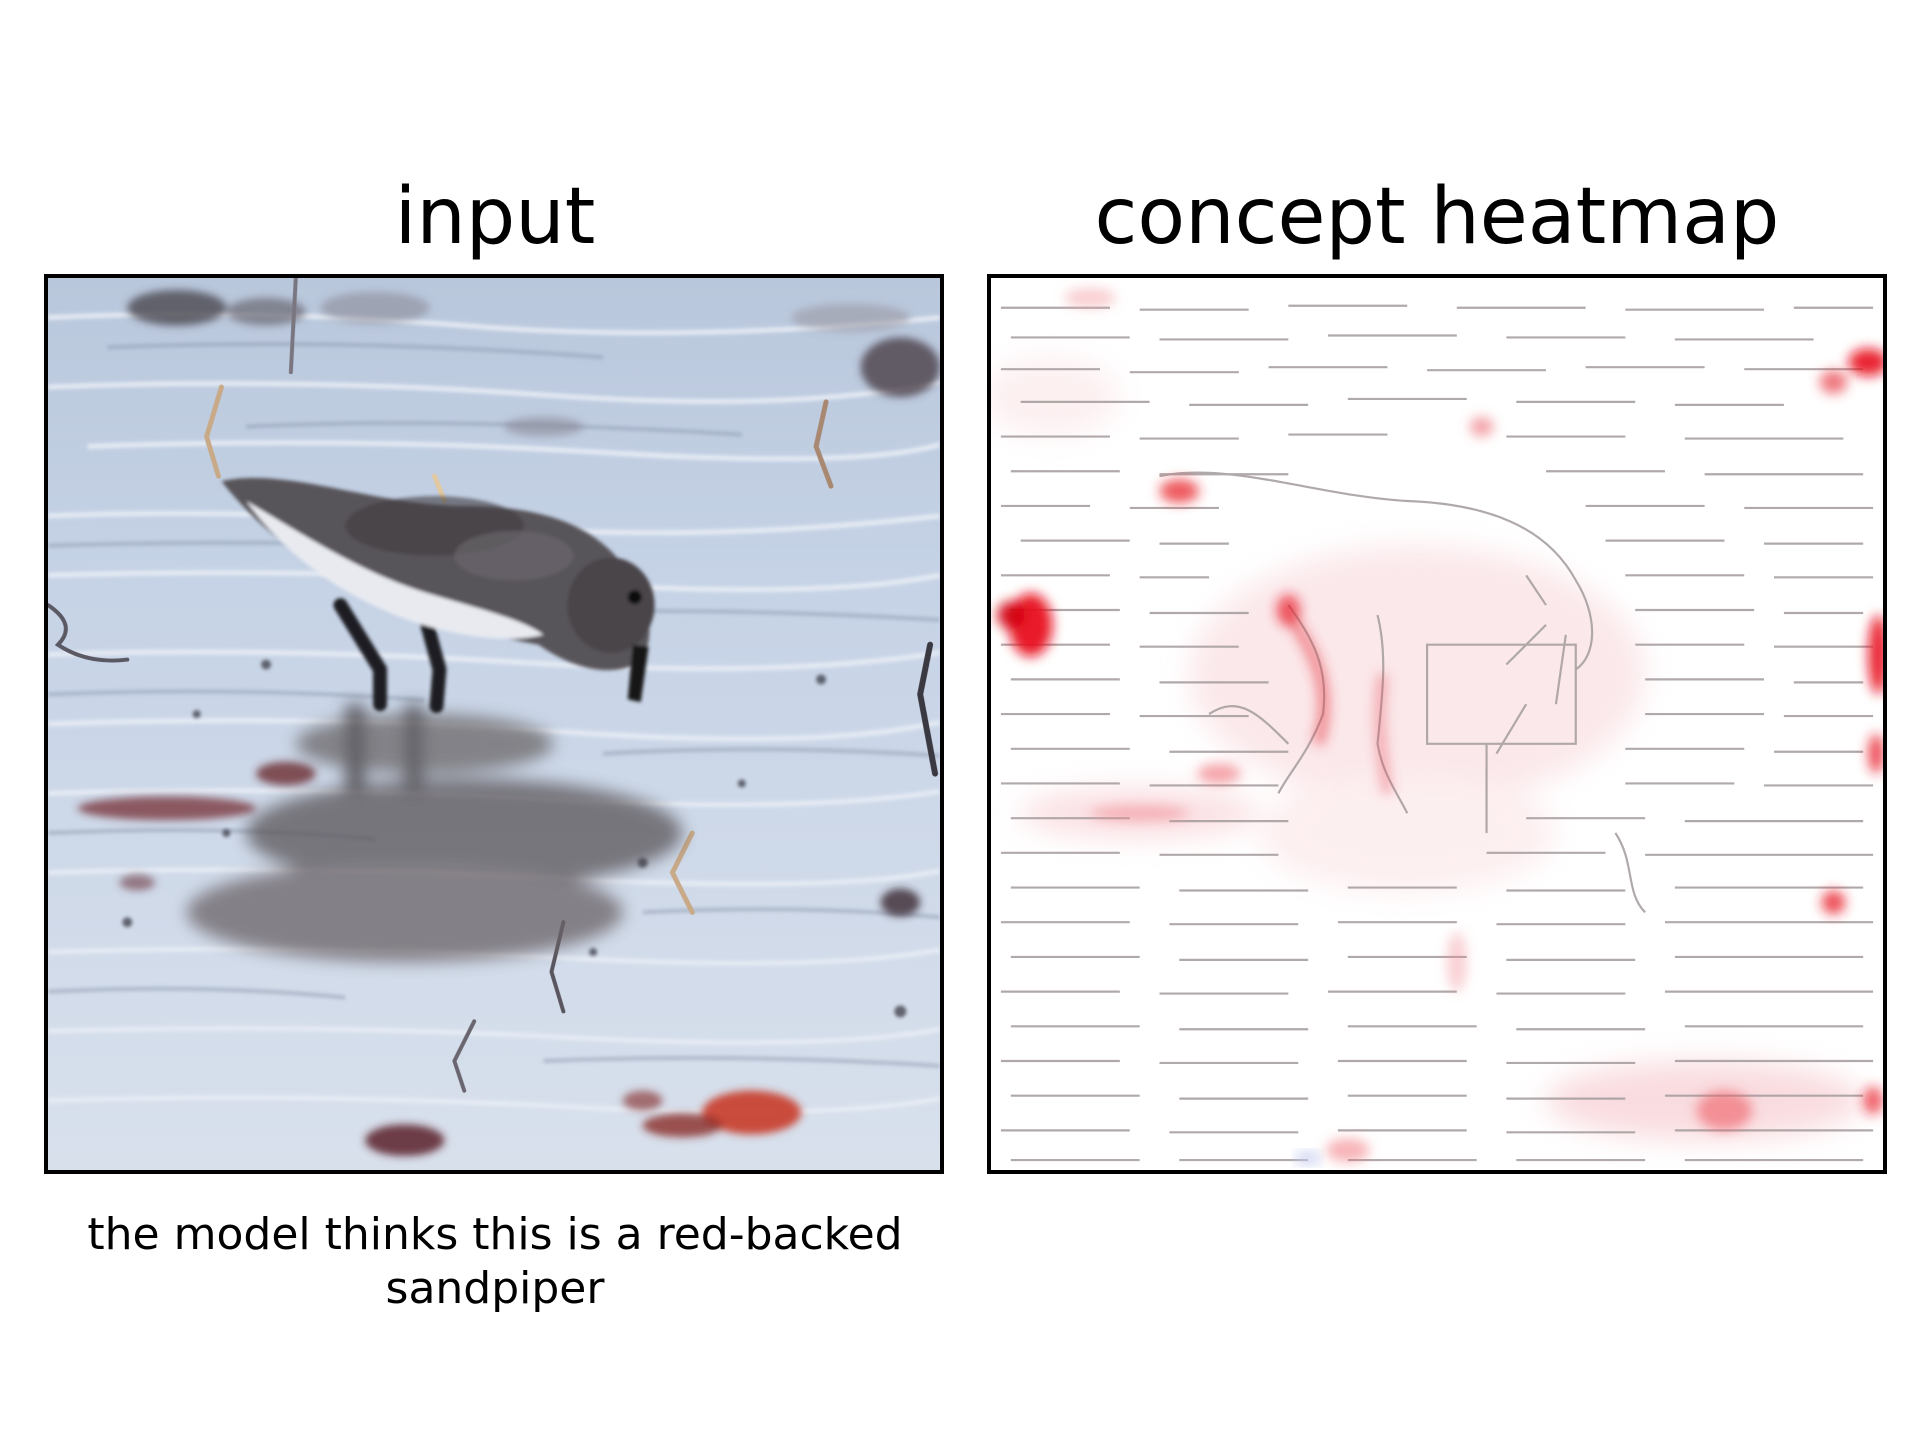 This screenshot has height=1440, width=1920. What do you see at coordinates (1308, 1158) in the screenshot?
I see `heat-cold-spot` at bounding box center [1308, 1158].